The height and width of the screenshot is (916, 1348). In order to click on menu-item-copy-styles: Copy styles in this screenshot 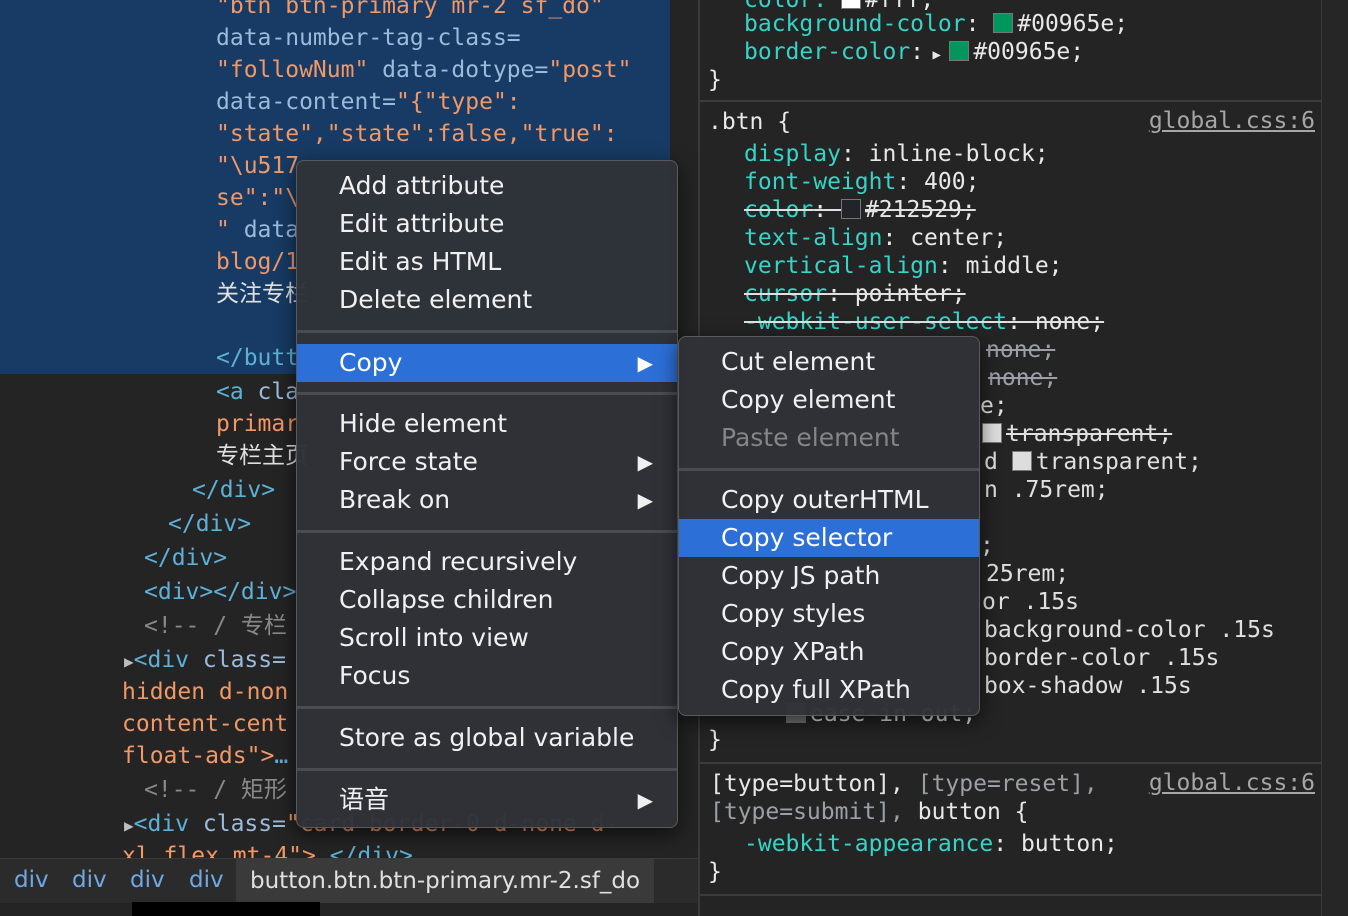, I will do `click(829, 614)`.